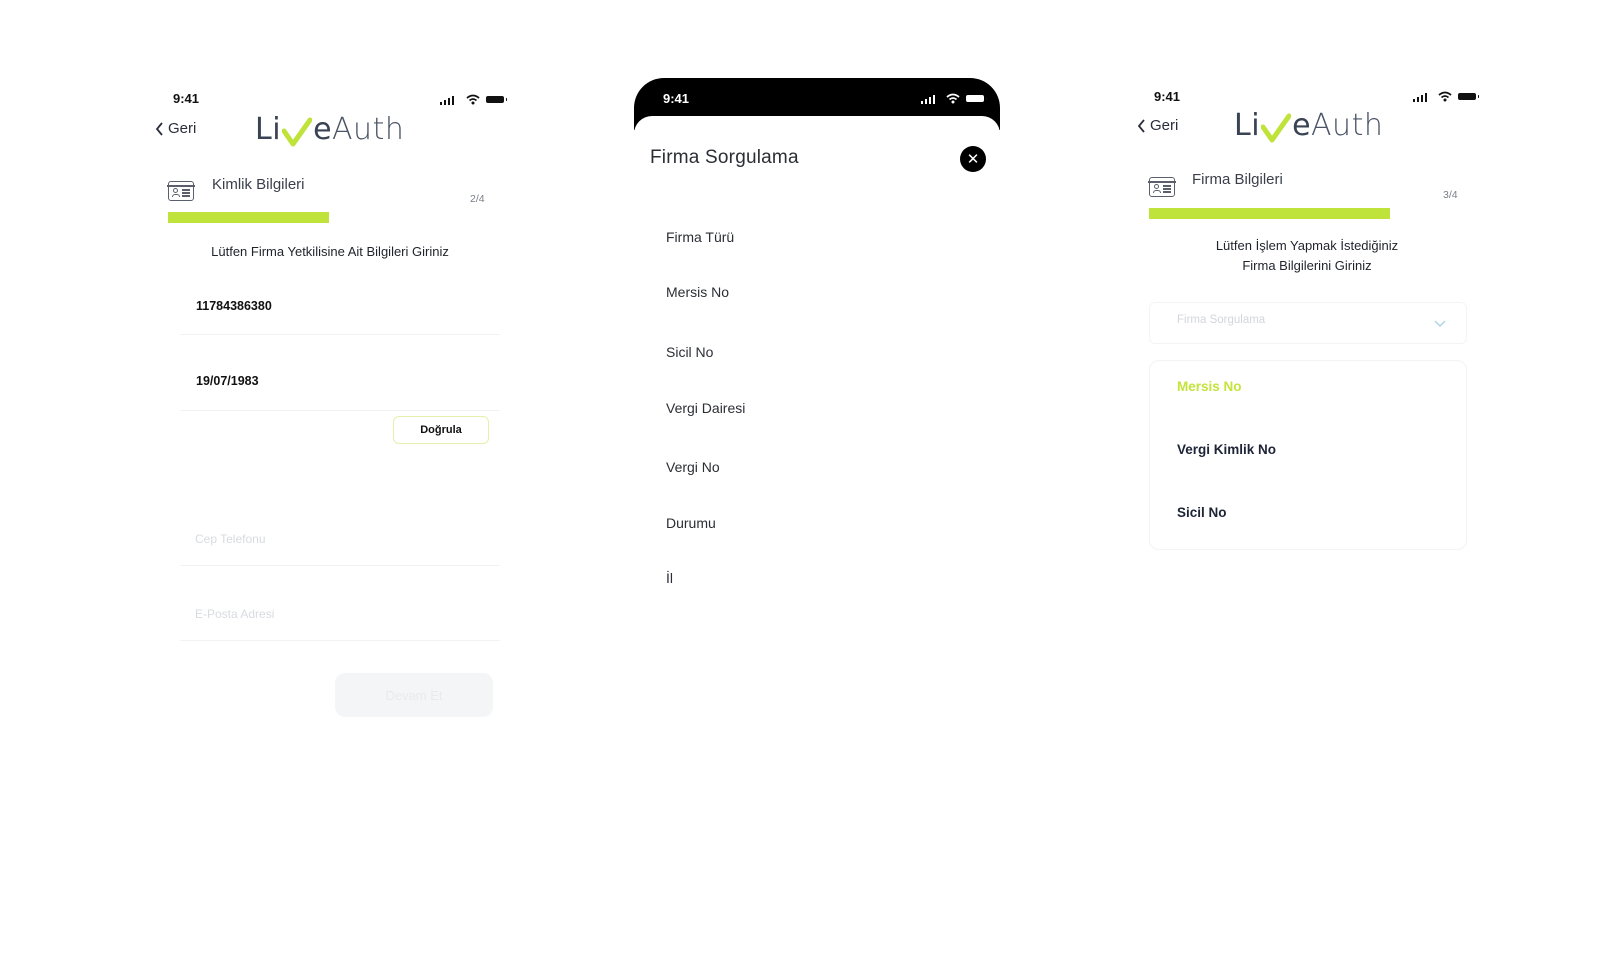 This screenshot has height=975, width=1600. I want to click on step-indicator: 3/4, so click(1450, 195).